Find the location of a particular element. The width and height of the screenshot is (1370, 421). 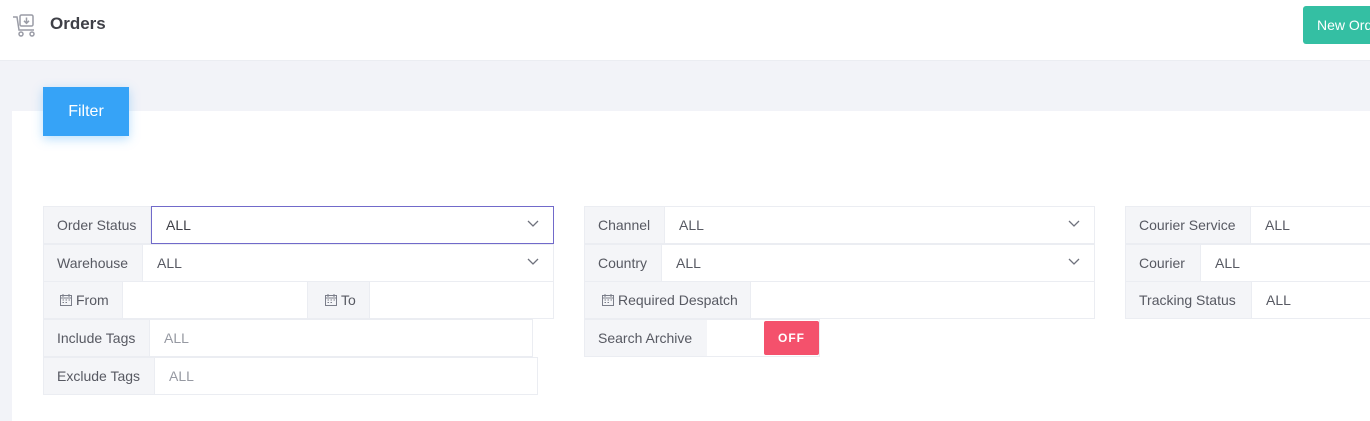

to-label-text: To is located at coordinates (348, 300).